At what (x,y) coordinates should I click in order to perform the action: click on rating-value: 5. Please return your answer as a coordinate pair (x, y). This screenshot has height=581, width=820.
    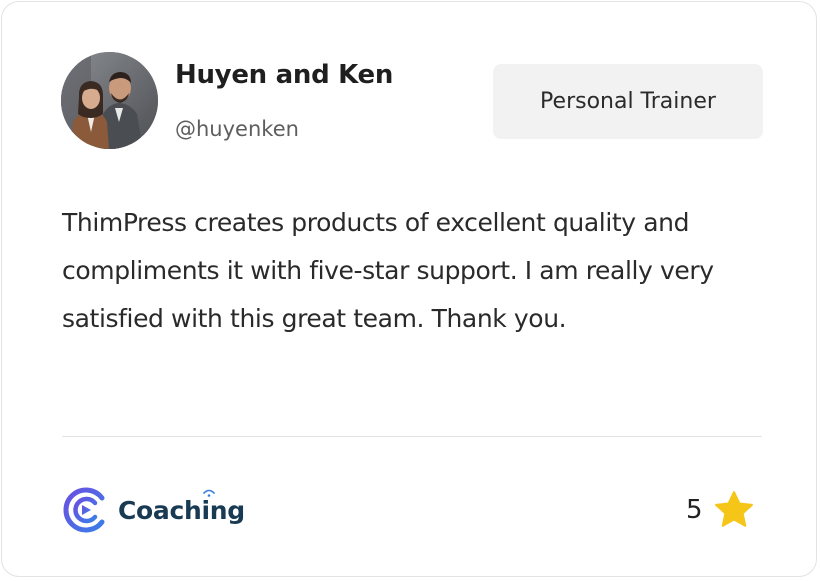
    Looking at the image, I should click on (694, 510).